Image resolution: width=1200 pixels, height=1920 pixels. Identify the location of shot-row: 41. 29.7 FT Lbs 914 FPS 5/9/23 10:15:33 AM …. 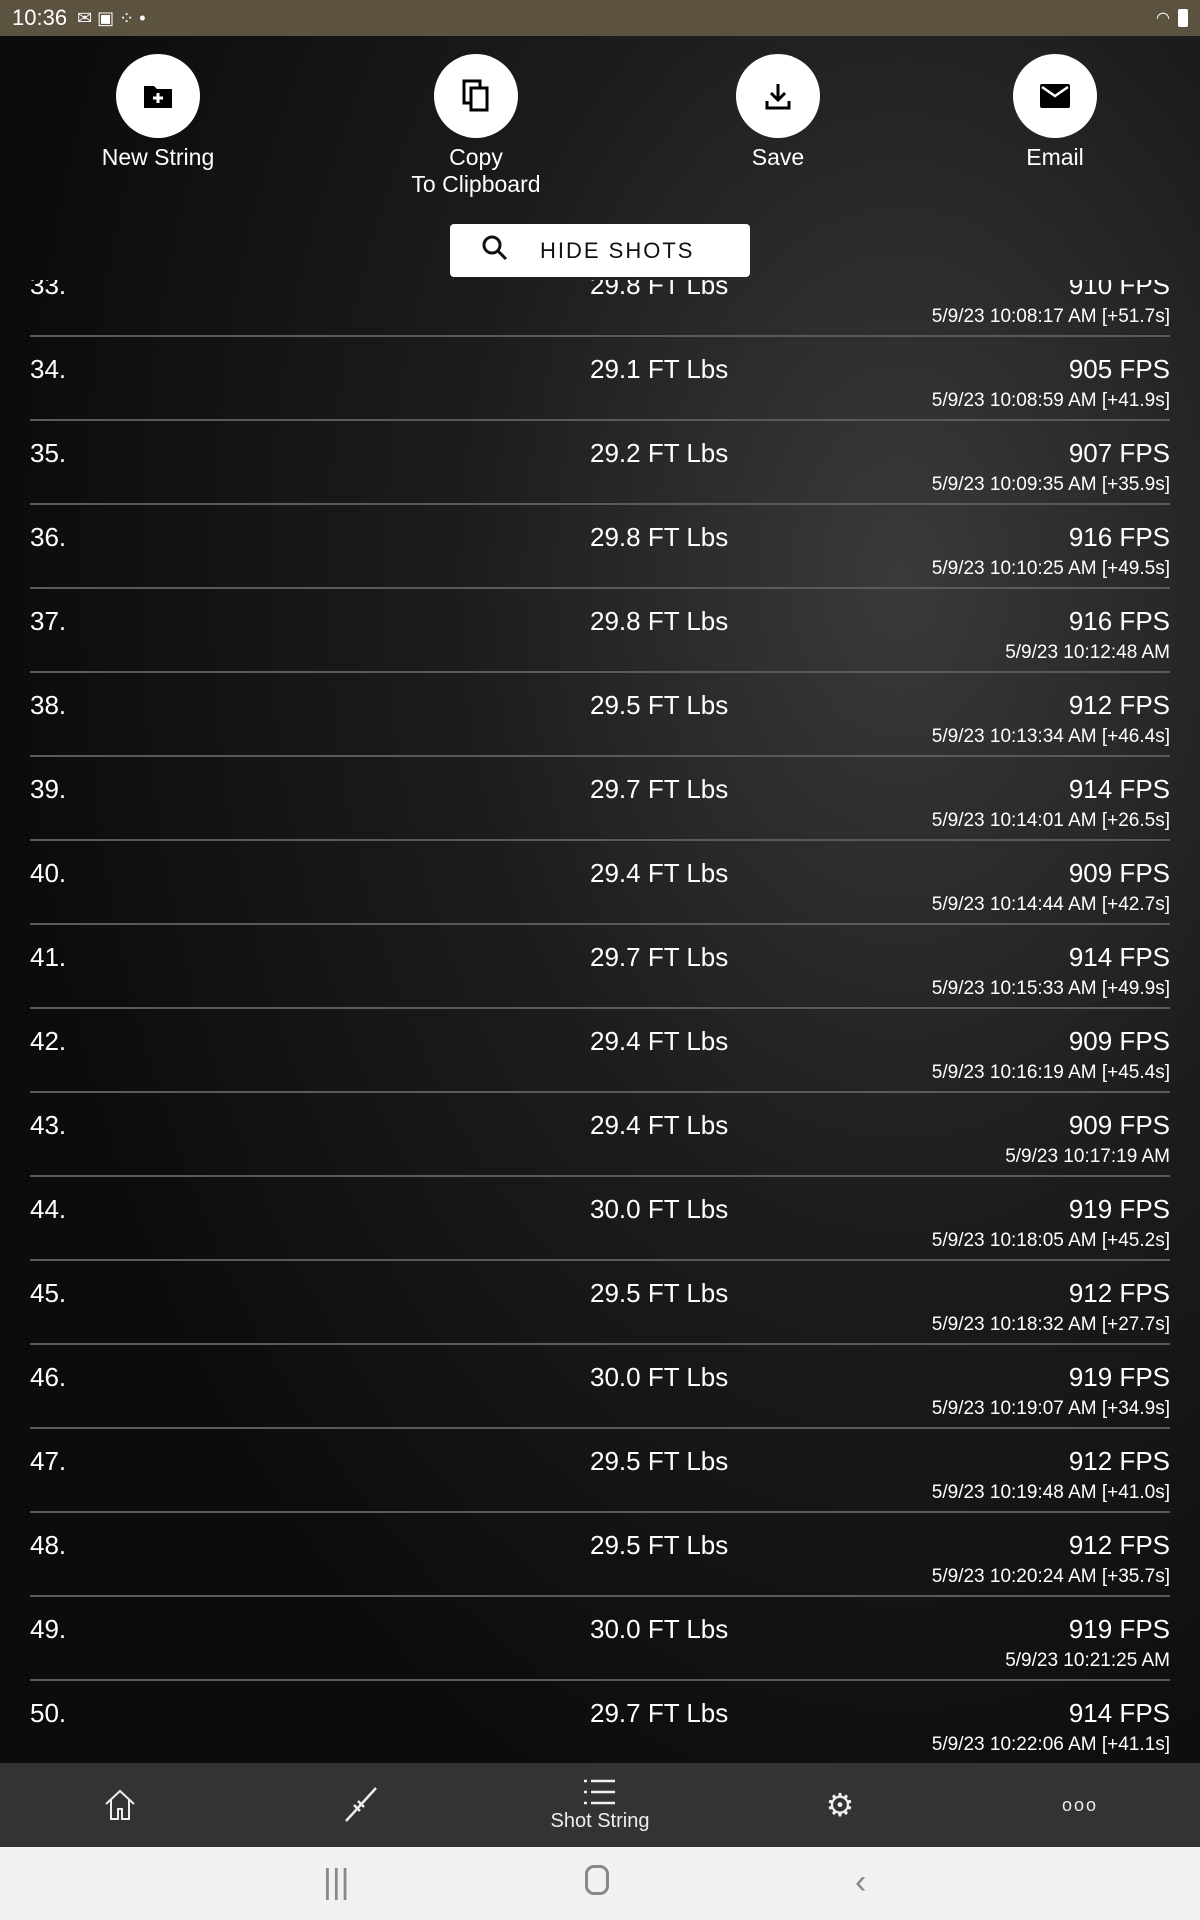
(600, 967).